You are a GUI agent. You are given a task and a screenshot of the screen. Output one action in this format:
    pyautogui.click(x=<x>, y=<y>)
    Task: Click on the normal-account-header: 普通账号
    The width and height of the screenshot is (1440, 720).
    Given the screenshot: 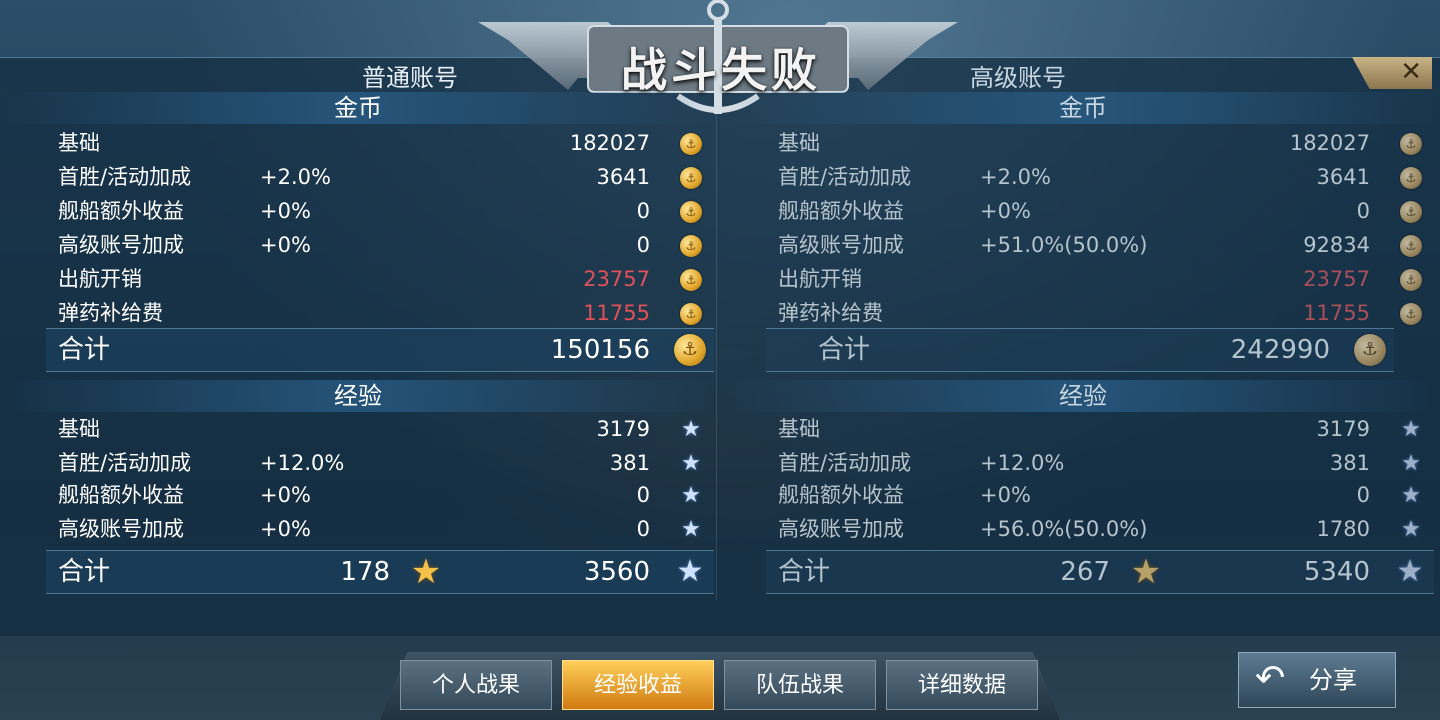 What is the action you would take?
    pyautogui.click(x=410, y=78)
    